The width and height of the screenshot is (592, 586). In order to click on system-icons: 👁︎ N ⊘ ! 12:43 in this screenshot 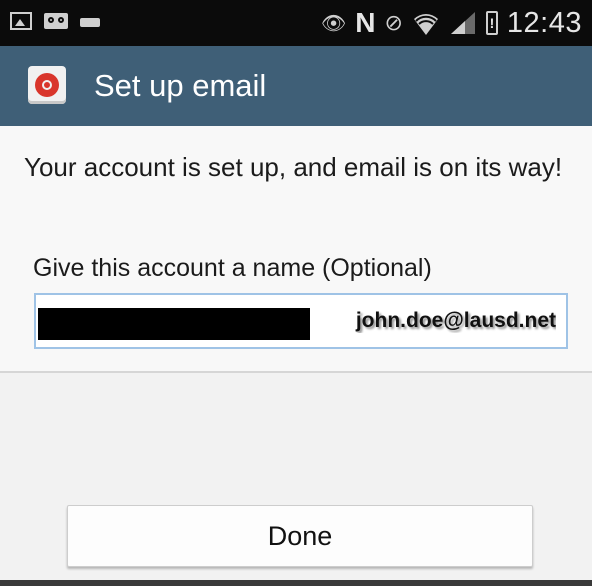, I will do `click(451, 23)`.